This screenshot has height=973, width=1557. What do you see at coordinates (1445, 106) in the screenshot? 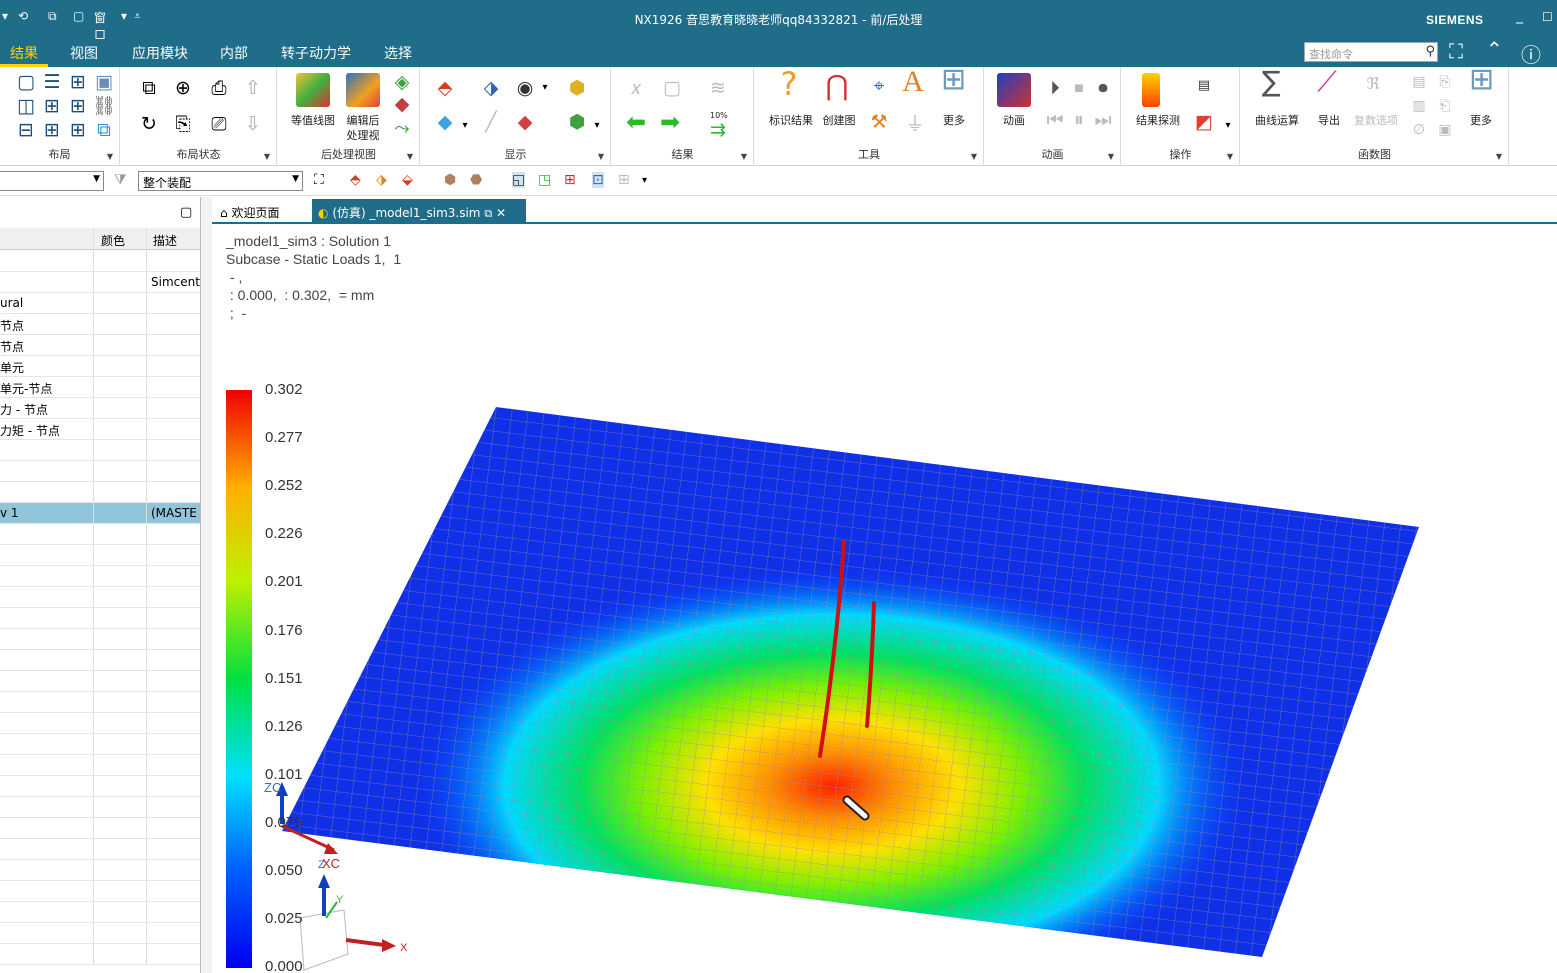
I see `clipboard-icon: ⎗` at bounding box center [1445, 106].